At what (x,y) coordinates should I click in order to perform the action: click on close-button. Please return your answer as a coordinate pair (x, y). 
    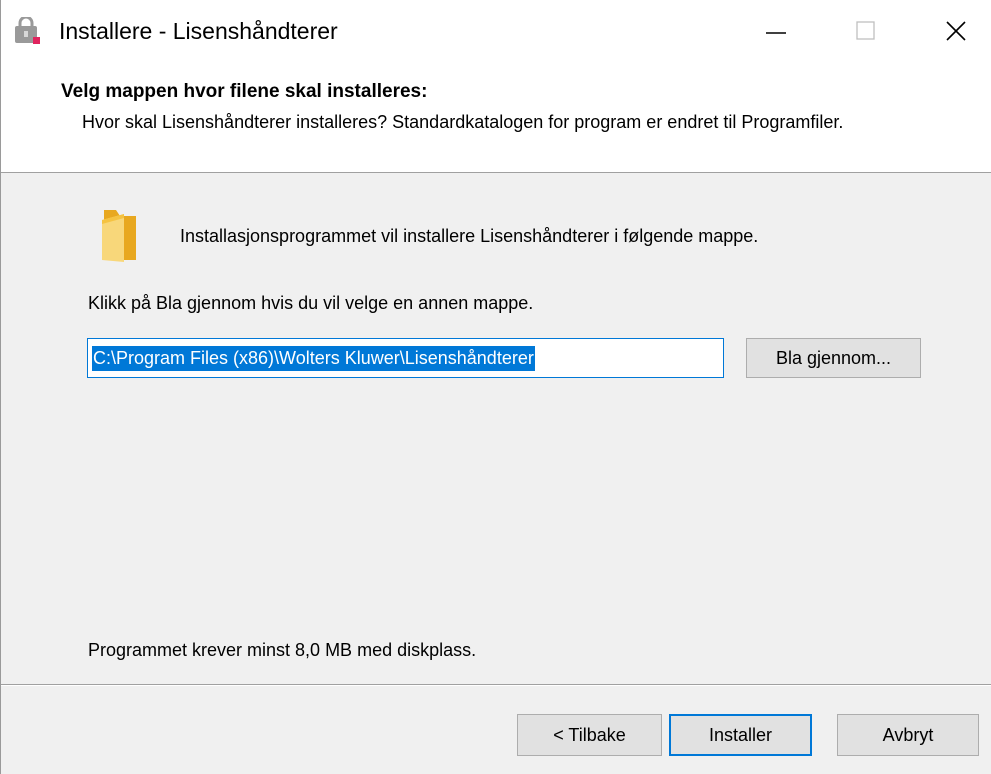
    Looking at the image, I should click on (951, 31).